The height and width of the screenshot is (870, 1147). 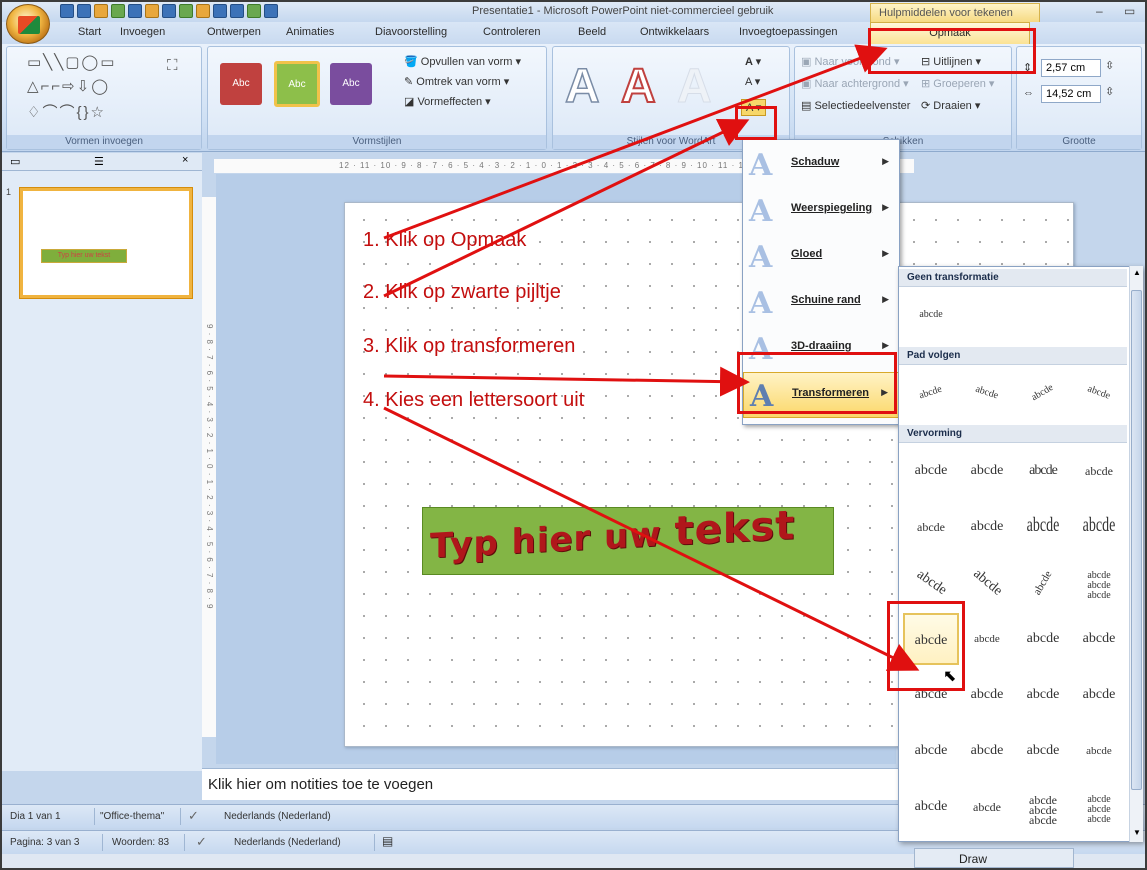 I want to click on text-outline-icon: A ▾, so click(x=752, y=81).